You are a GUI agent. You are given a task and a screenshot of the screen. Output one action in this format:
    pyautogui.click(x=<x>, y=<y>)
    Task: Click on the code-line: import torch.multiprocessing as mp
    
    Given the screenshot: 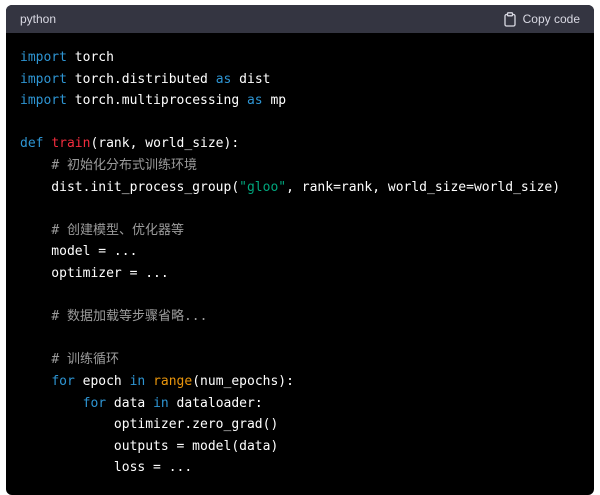 What is the action you would take?
    pyautogui.click(x=307, y=101)
    